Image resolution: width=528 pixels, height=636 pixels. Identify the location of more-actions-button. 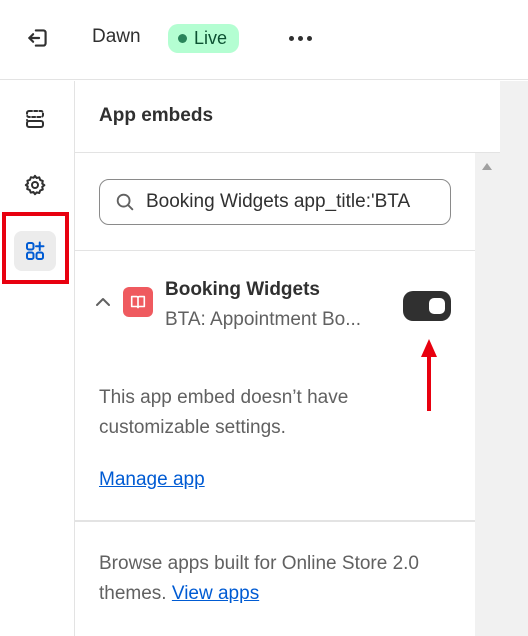
(300, 38).